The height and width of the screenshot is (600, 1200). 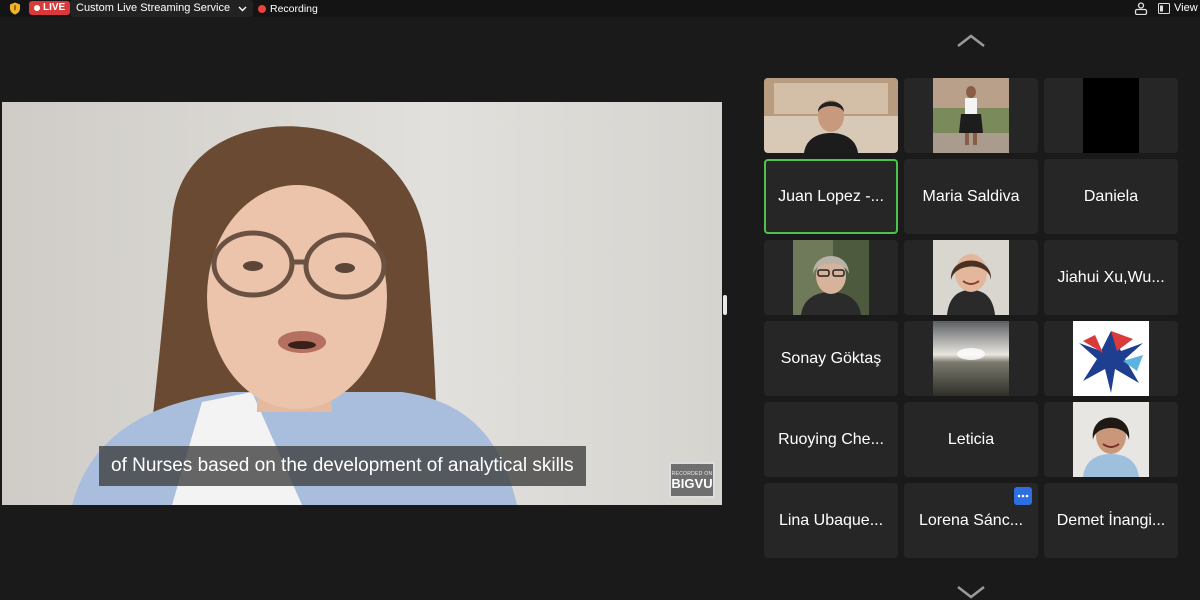 I want to click on streaming-service-dropdown: Custom Live Streaming Service, so click(x=162, y=8).